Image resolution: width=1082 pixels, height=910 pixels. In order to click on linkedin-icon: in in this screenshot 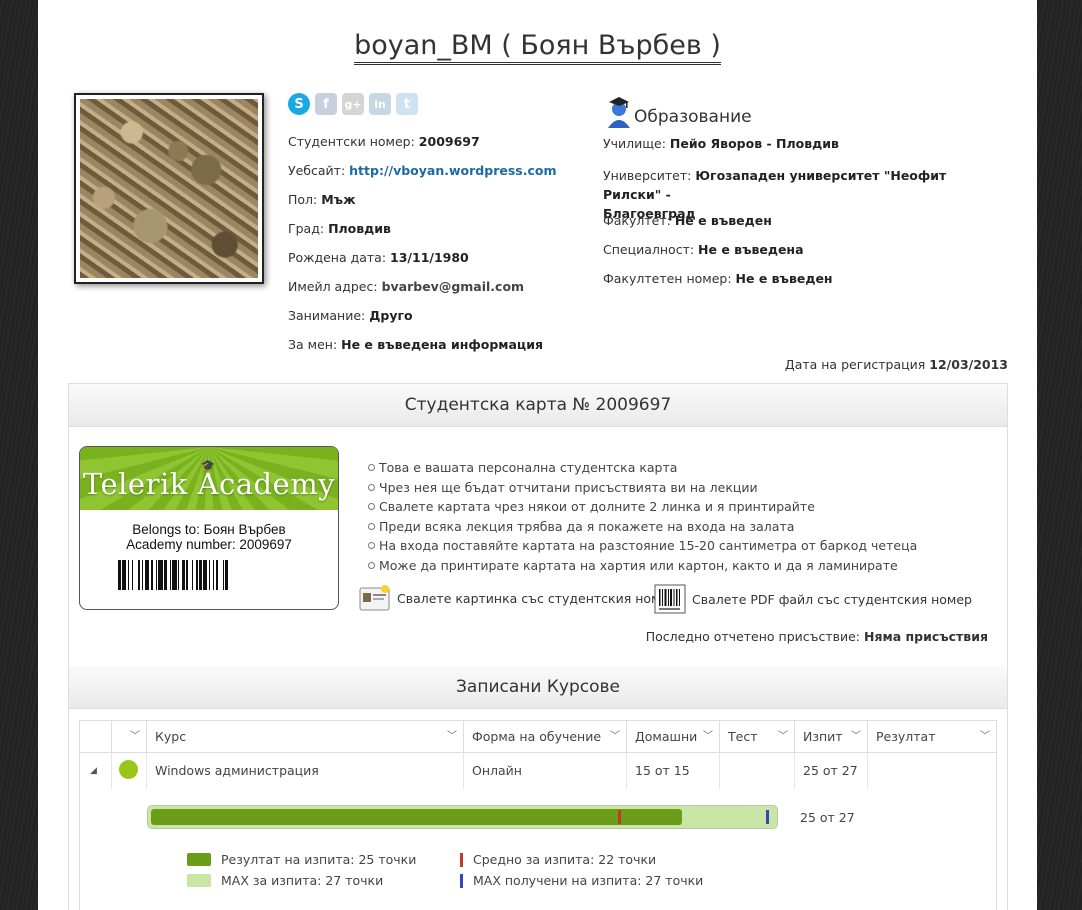, I will do `click(380, 104)`.